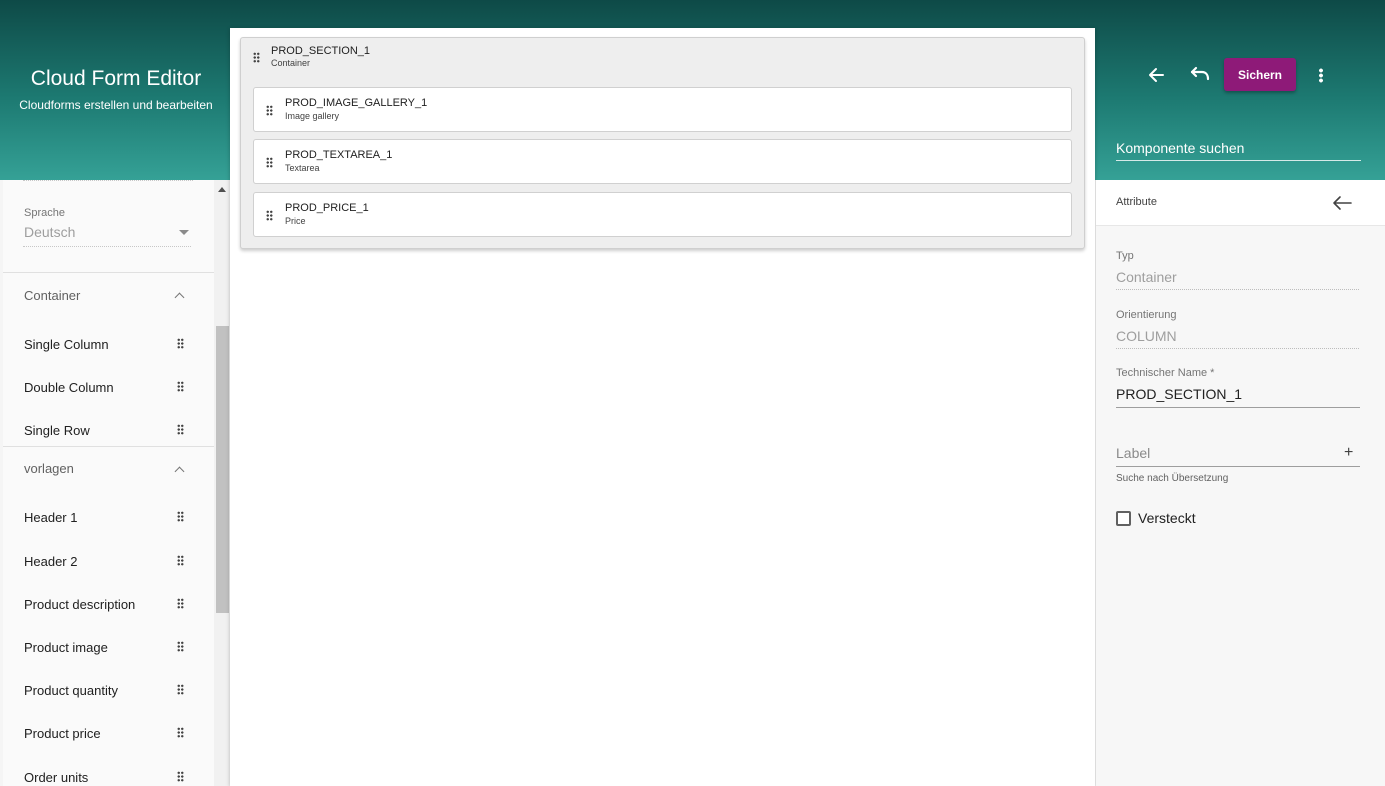 The height and width of the screenshot is (786, 1385). What do you see at coordinates (51, 517) in the screenshot?
I see `palette-item-label: Header 1` at bounding box center [51, 517].